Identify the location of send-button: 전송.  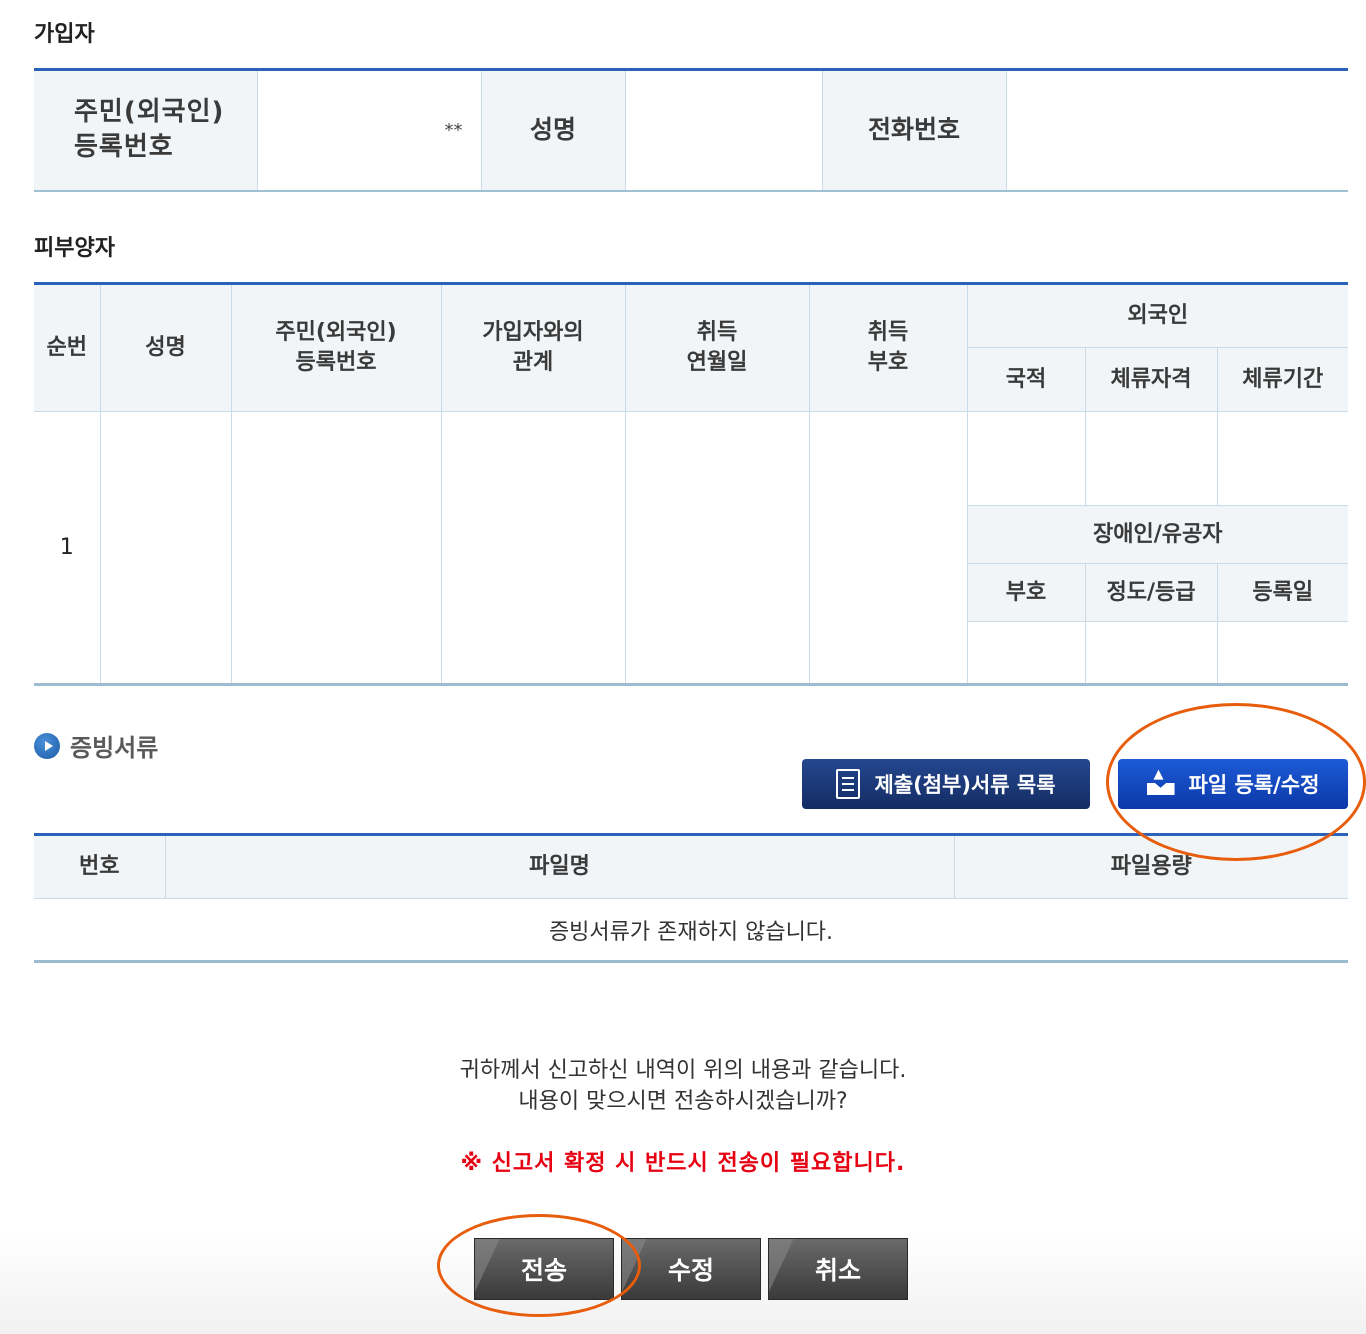
(544, 1269).